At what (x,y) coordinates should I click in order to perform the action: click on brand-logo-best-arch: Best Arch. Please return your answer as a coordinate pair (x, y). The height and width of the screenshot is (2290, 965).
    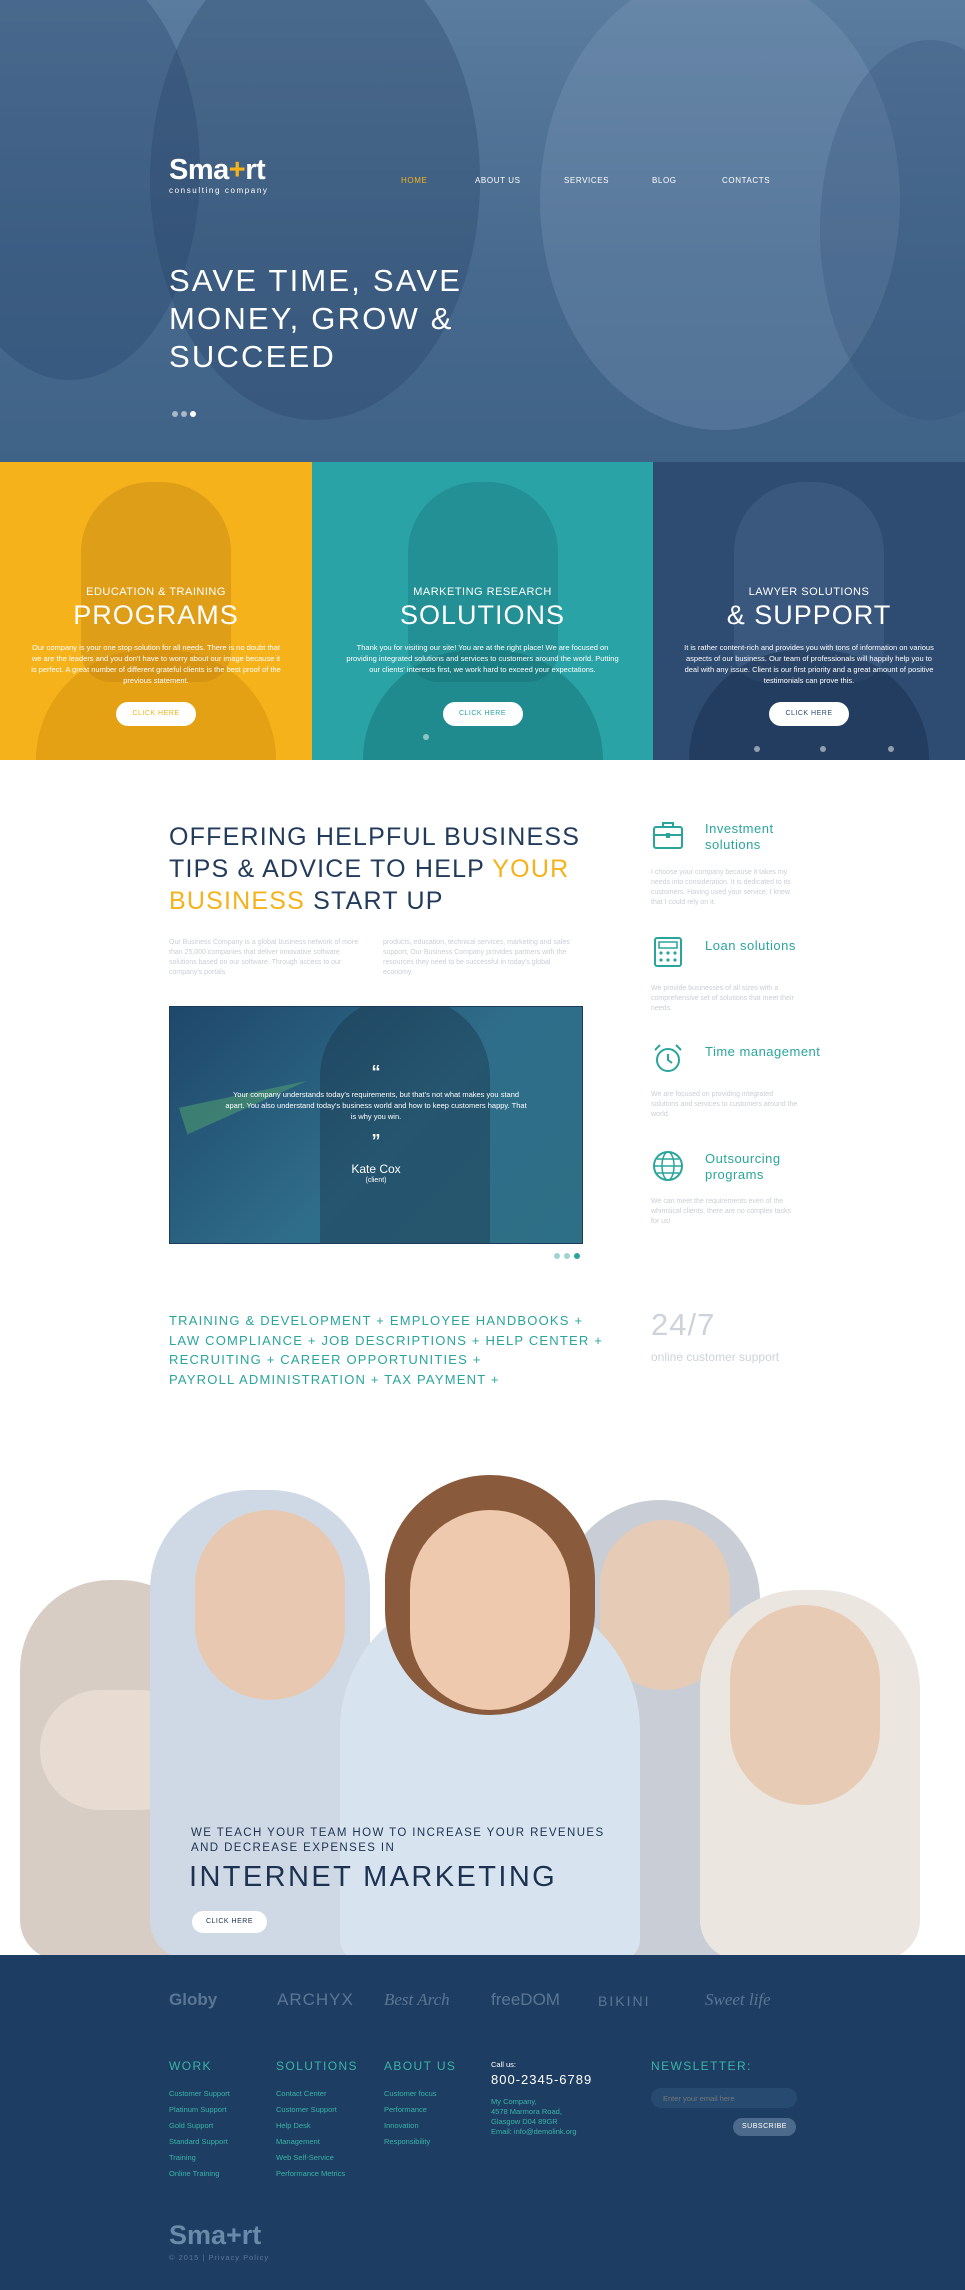
    Looking at the image, I should click on (417, 2000).